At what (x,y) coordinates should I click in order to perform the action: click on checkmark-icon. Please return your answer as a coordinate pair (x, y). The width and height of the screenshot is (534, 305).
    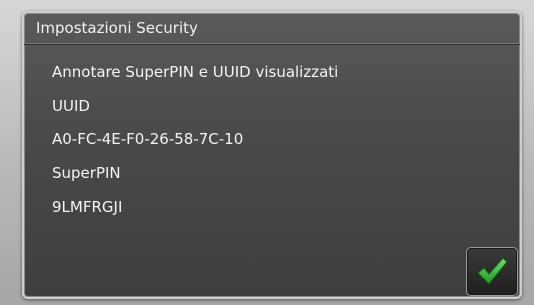
    Looking at the image, I should click on (492, 272).